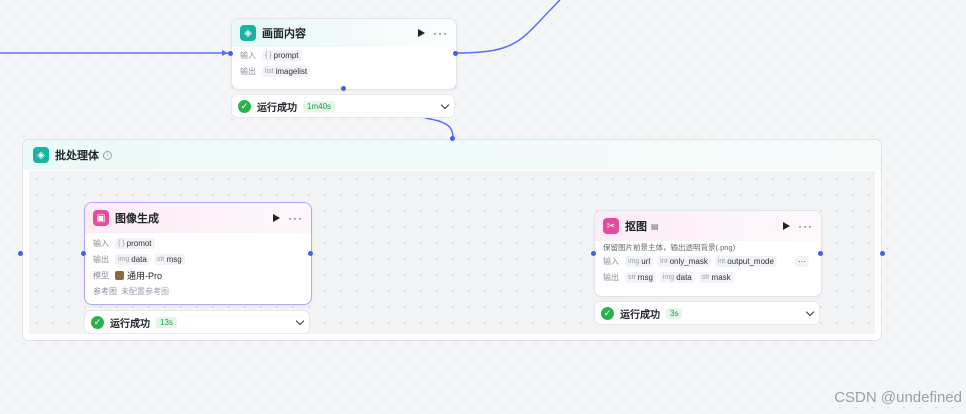 The height and width of the screenshot is (414, 966). What do you see at coordinates (344, 33) in the screenshot?
I see `top-node-header: ◈ 画面内容 ···` at bounding box center [344, 33].